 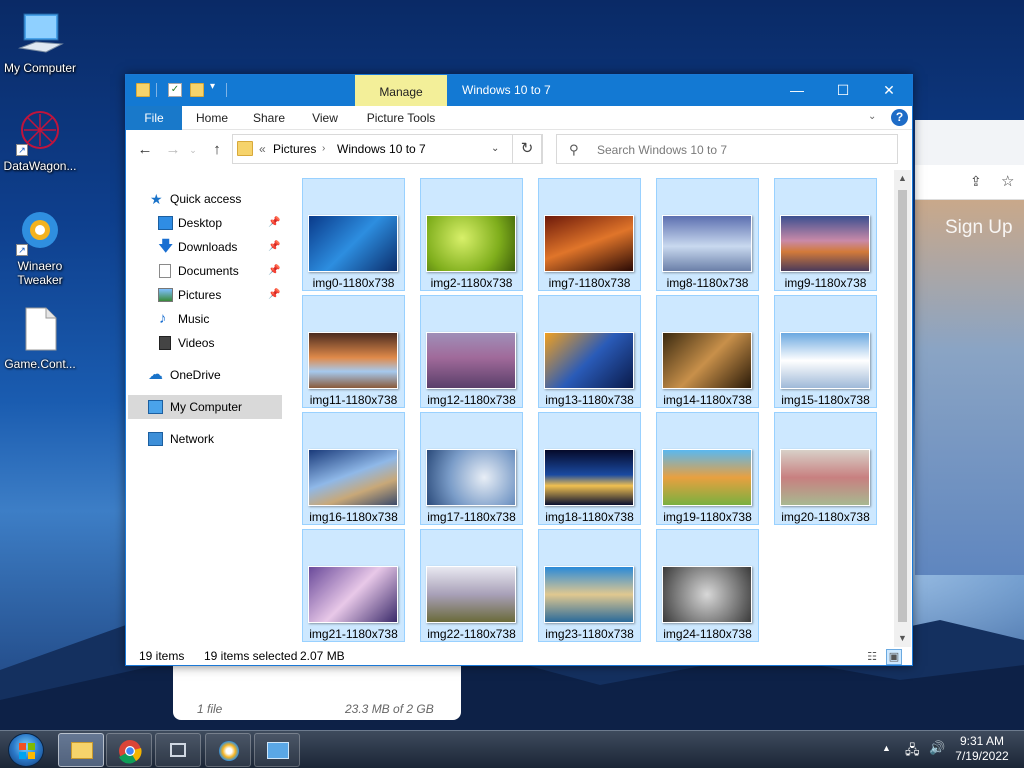 What do you see at coordinates (902, 178) in the screenshot?
I see `scroll-up-arrow-icon: ▲` at bounding box center [902, 178].